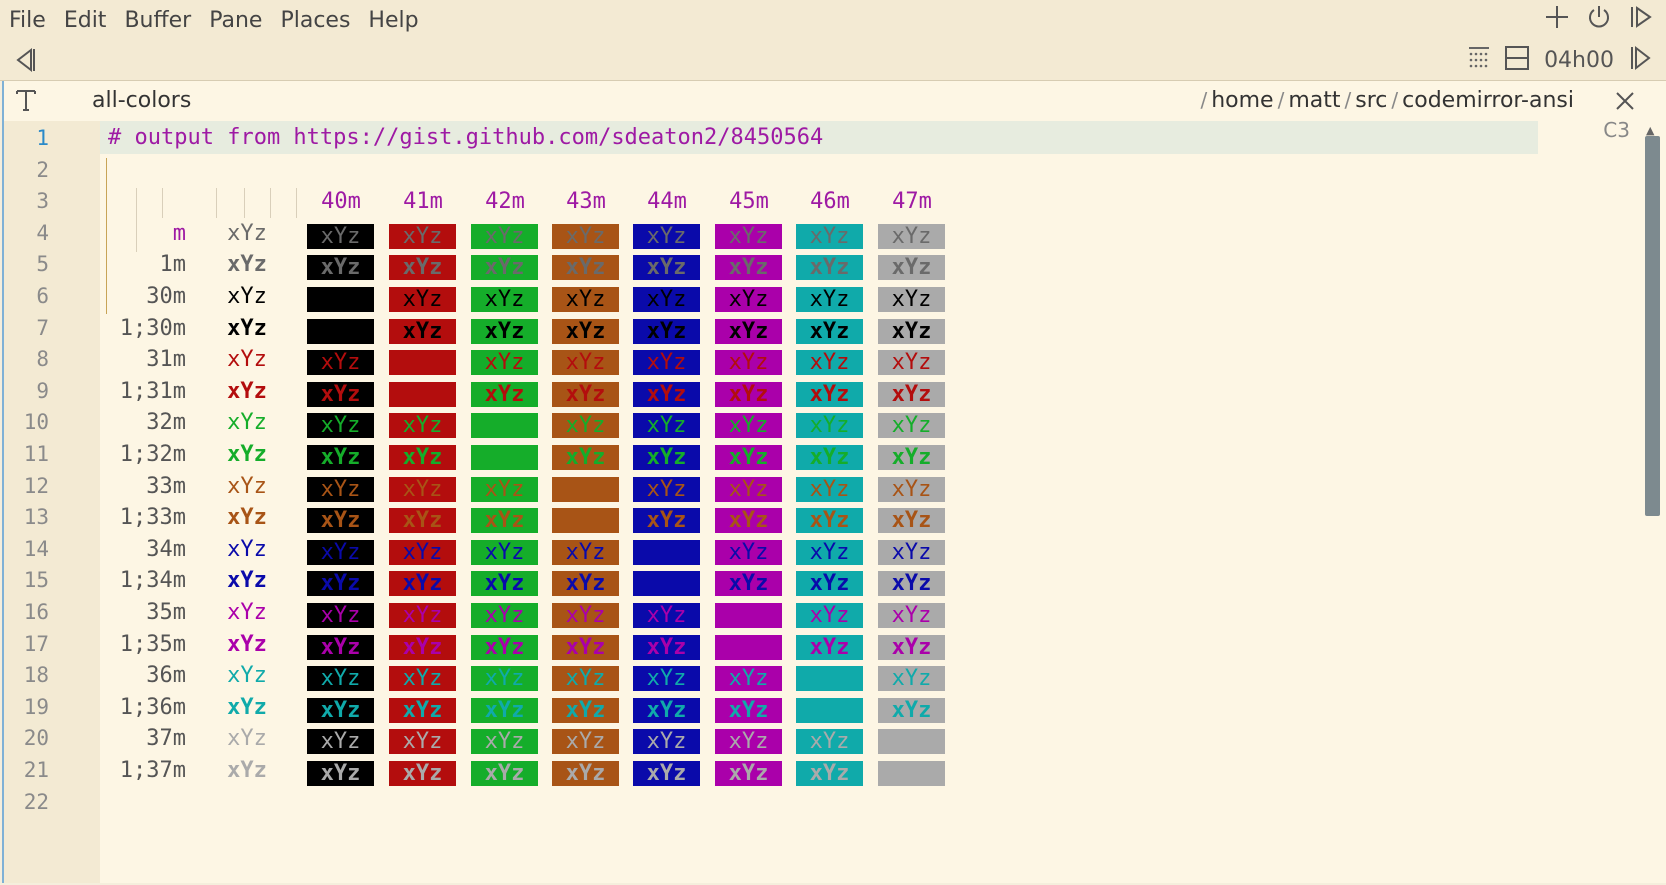 The image size is (1666, 885). I want to click on menu-edit: Edit, so click(85, 20).